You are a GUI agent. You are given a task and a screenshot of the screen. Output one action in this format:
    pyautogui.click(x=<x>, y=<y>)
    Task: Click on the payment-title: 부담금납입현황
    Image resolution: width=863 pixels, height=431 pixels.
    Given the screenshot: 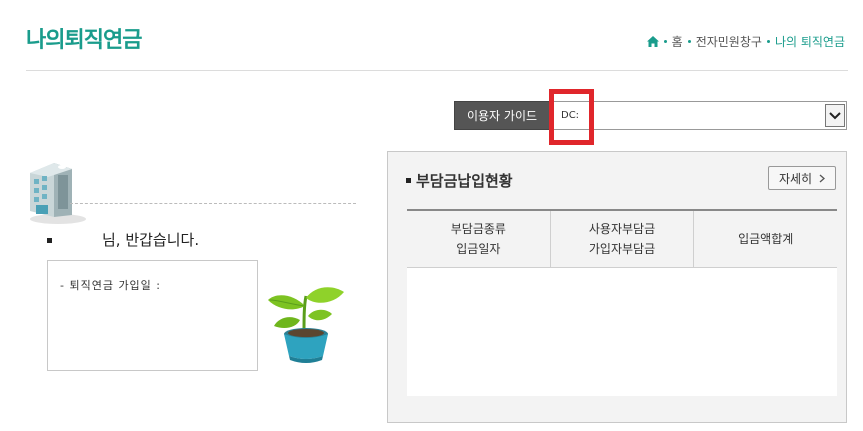 What is the action you would take?
    pyautogui.click(x=464, y=181)
    